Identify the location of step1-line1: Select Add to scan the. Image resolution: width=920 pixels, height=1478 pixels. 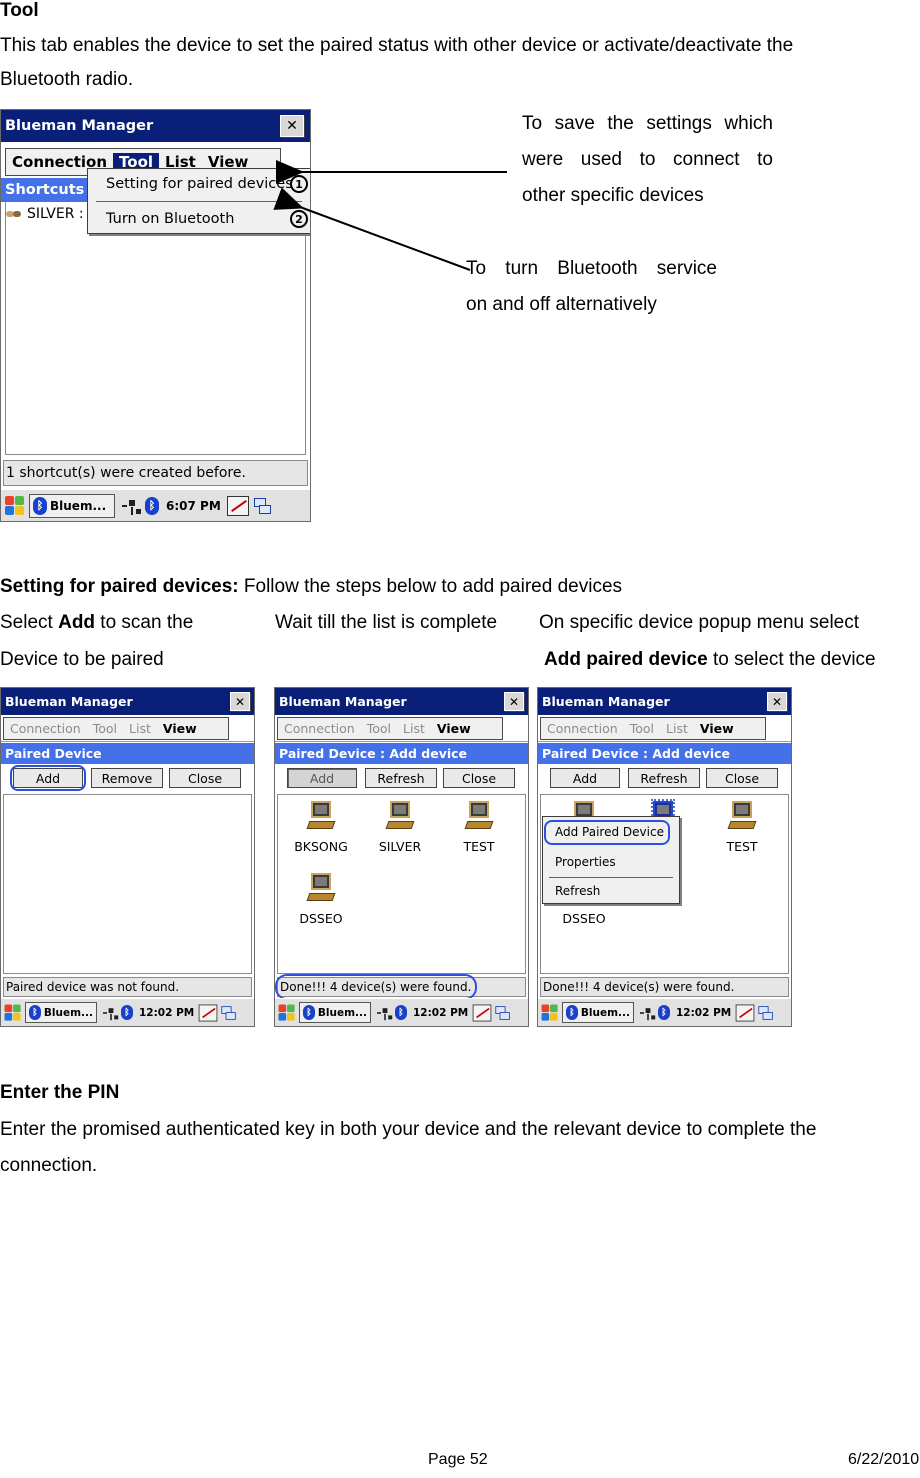
(96, 623).